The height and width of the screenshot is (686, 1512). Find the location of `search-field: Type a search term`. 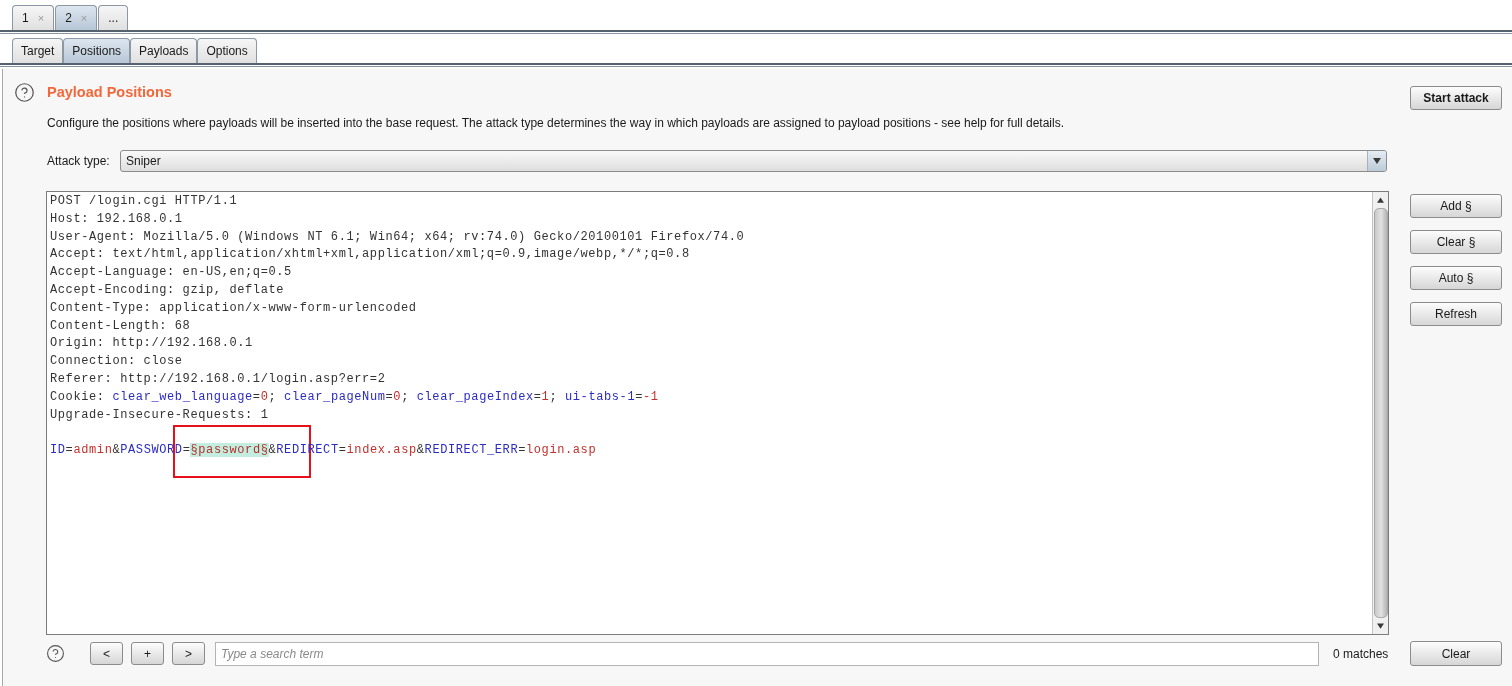

search-field: Type a search term is located at coordinates (767, 653).